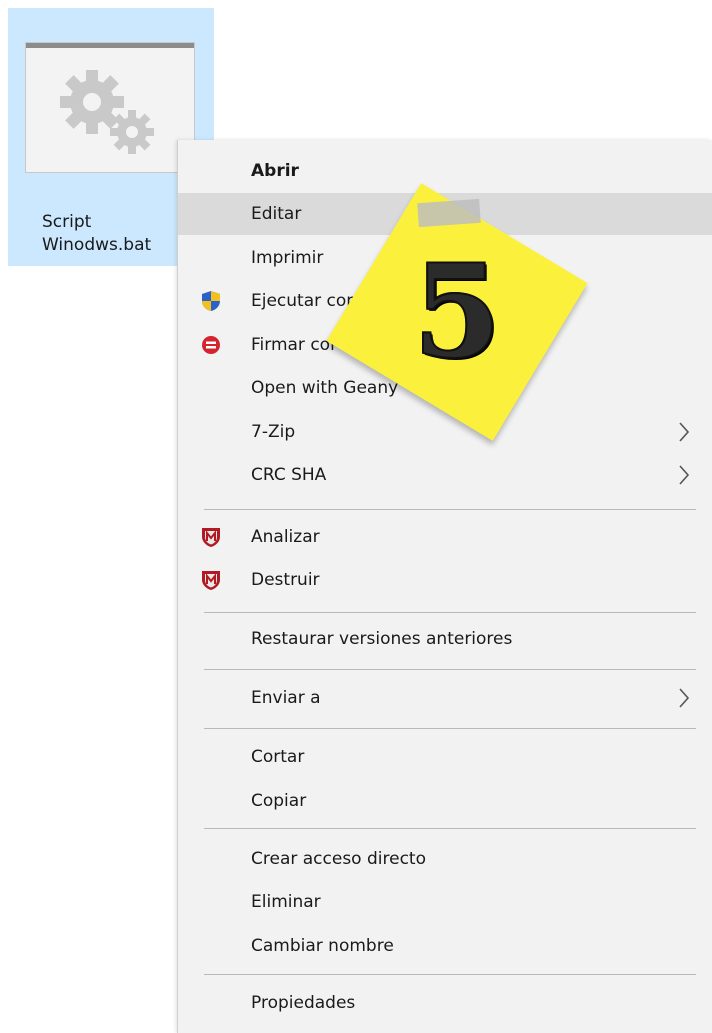 This screenshot has height=1033, width=712. Describe the element at coordinates (285, 537) in the screenshot. I see `menu-item-label: Analizar` at that location.